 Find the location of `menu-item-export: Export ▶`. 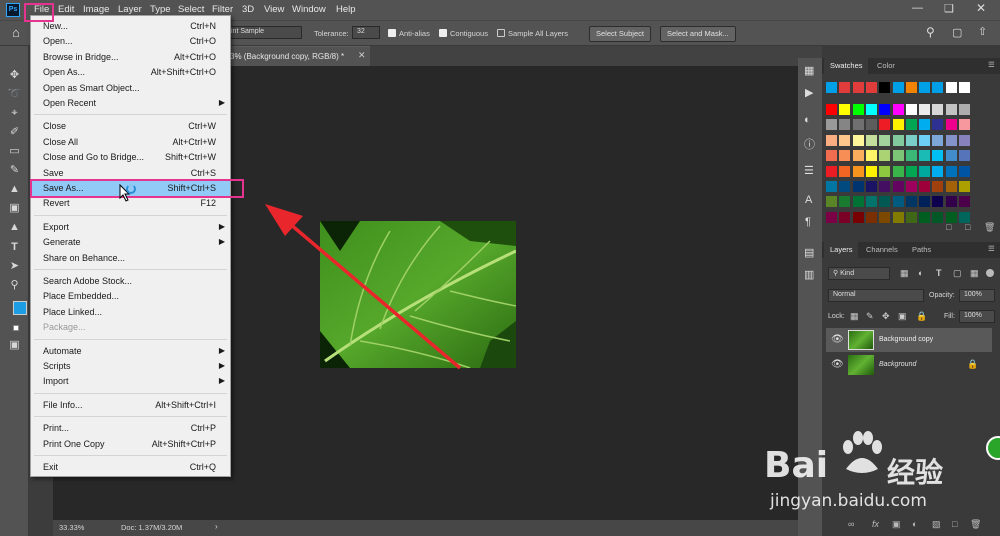

menu-item-export: Export ▶ is located at coordinates (130, 227).